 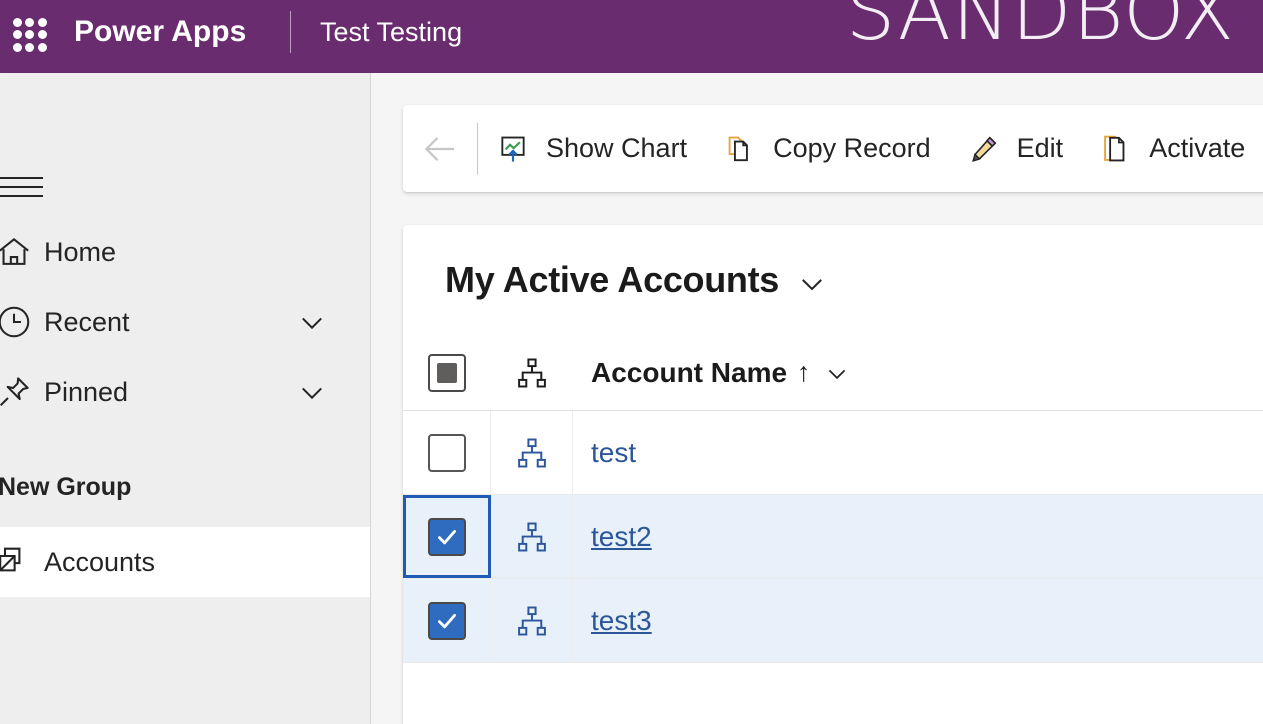 What do you see at coordinates (689, 372) in the screenshot?
I see `column-label: Account Name` at bounding box center [689, 372].